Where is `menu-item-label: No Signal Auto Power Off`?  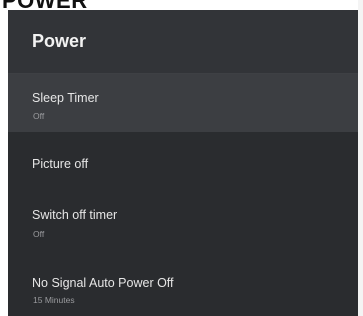 menu-item-label: No Signal Auto Power Off is located at coordinates (103, 283).